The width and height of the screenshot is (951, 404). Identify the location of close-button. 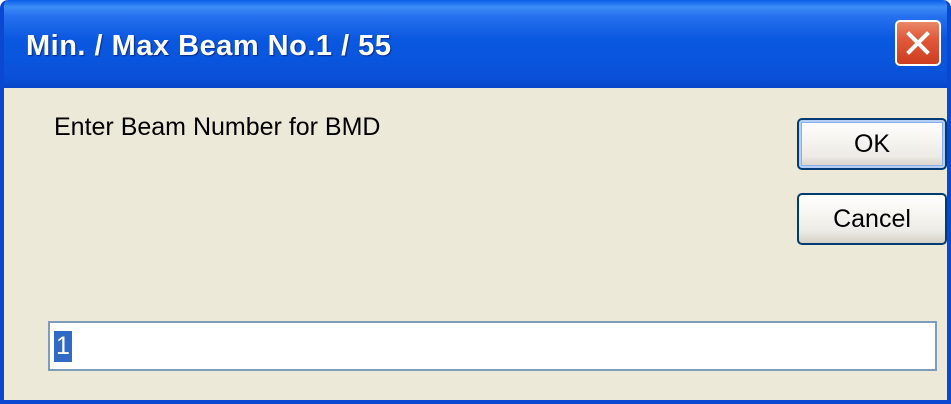
(918, 43).